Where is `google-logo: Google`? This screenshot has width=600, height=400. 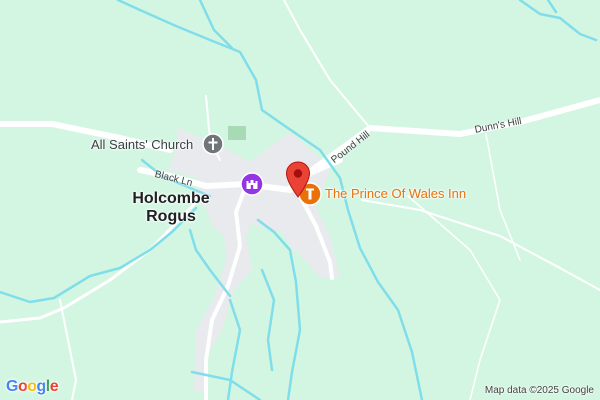 google-logo: Google is located at coordinates (32, 387).